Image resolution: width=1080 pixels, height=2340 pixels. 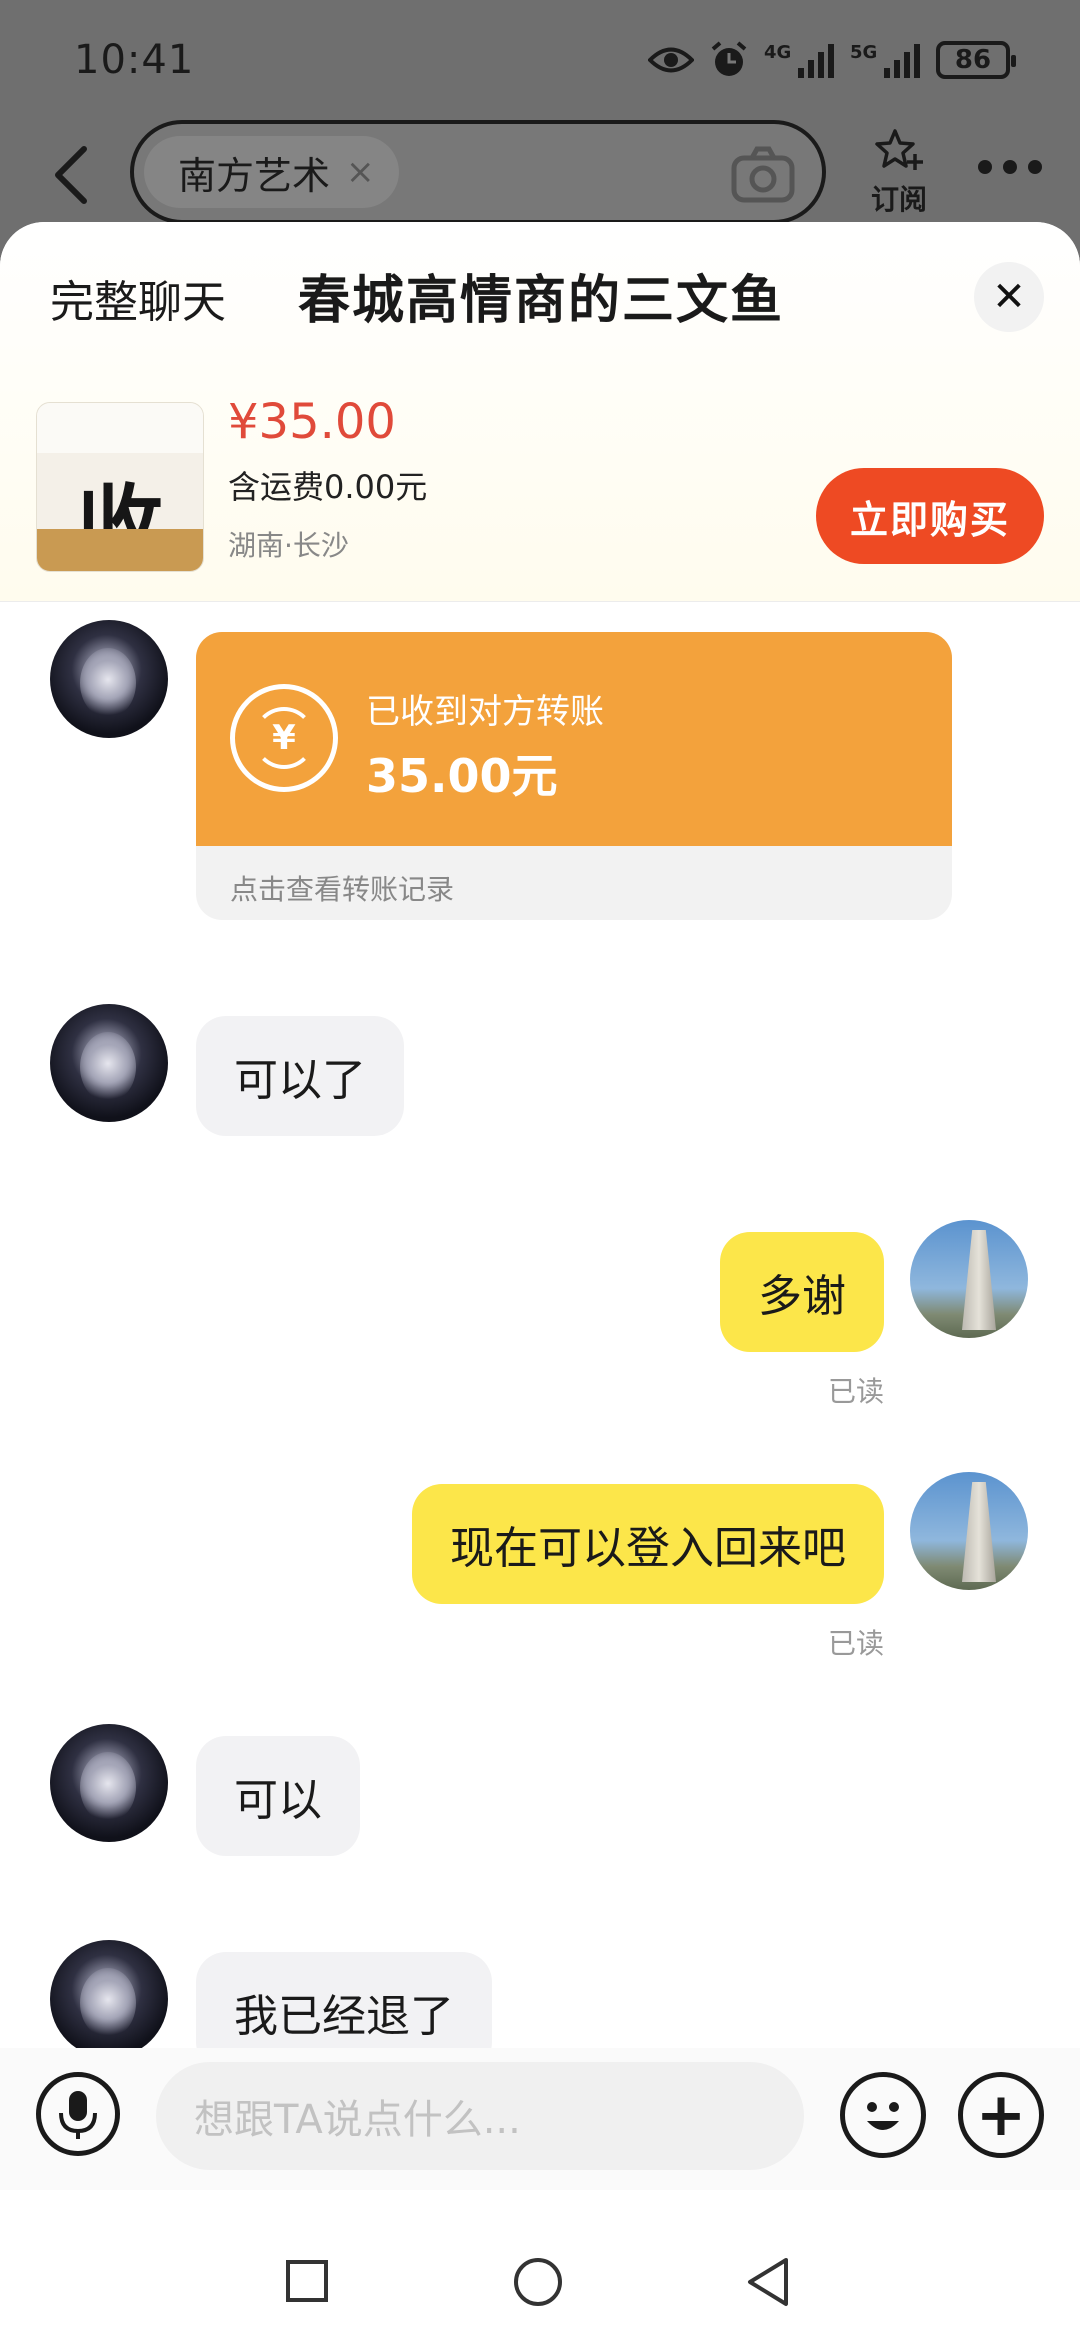 I want to click on message-bubble: 现在可以登入回来吧, so click(x=648, y=1544).